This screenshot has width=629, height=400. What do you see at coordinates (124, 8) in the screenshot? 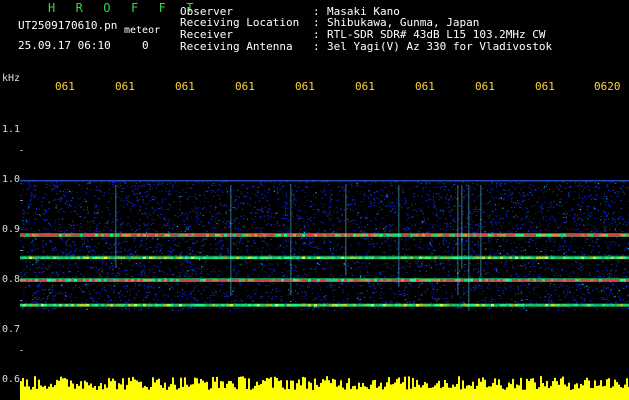
I see `app-title: H R O F F T` at bounding box center [124, 8].